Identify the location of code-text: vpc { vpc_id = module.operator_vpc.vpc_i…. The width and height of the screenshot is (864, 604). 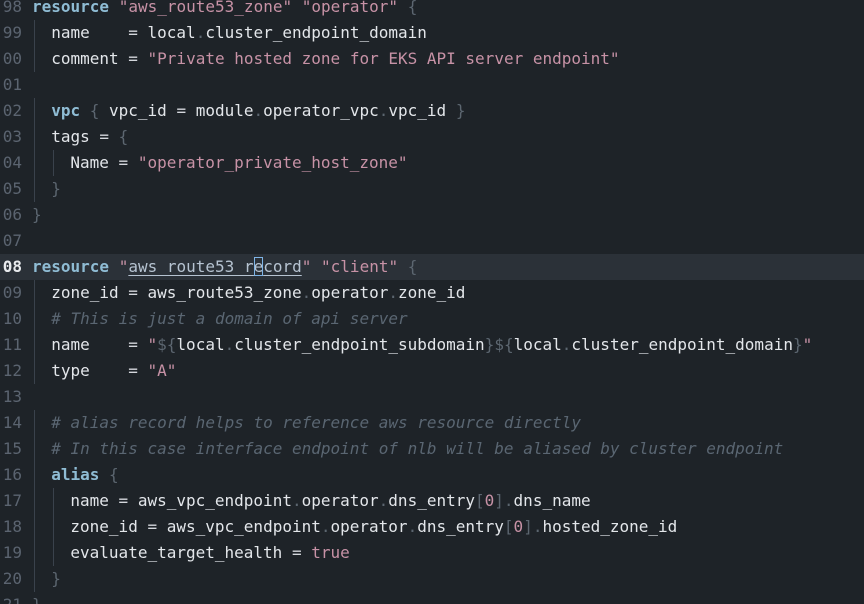
(258, 111).